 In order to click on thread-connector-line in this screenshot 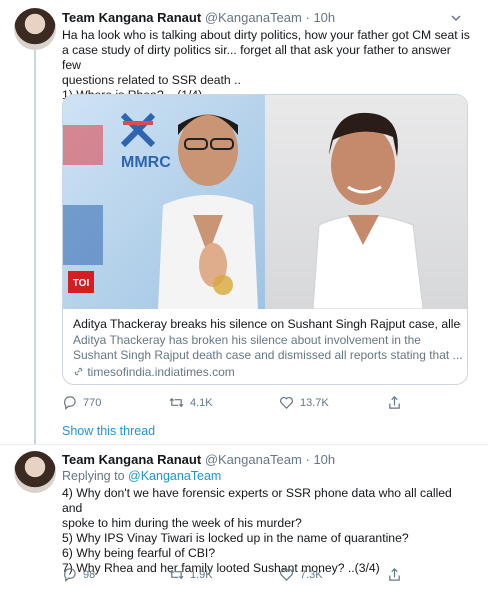, I will do `click(35, 246)`.